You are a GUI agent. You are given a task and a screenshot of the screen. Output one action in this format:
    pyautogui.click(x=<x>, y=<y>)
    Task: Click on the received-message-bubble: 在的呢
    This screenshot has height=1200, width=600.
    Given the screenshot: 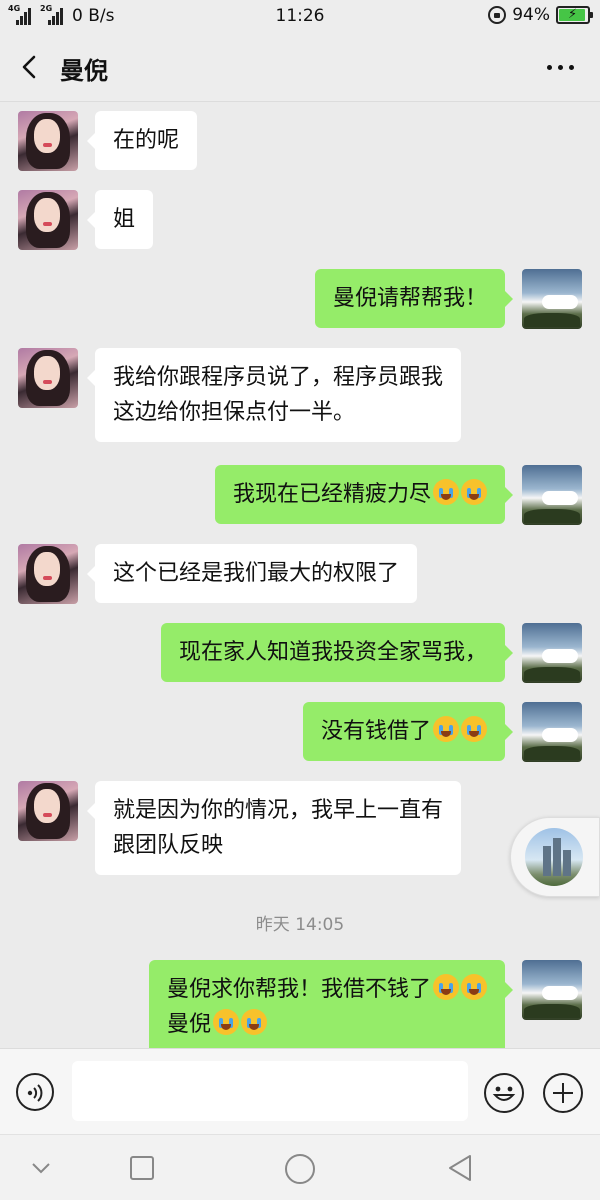 What is the action you would take?
    pyautogui.click(x=142, y=140)
    